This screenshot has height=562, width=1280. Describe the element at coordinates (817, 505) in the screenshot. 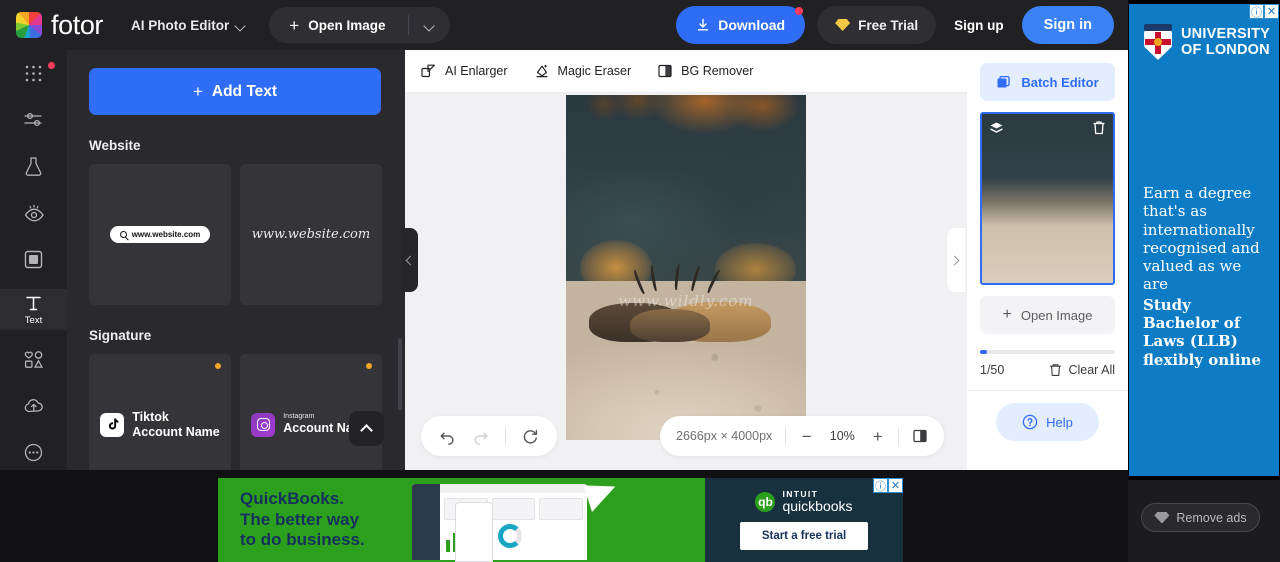

I see `advertiser-name-bottom: quickbooks` at that location.